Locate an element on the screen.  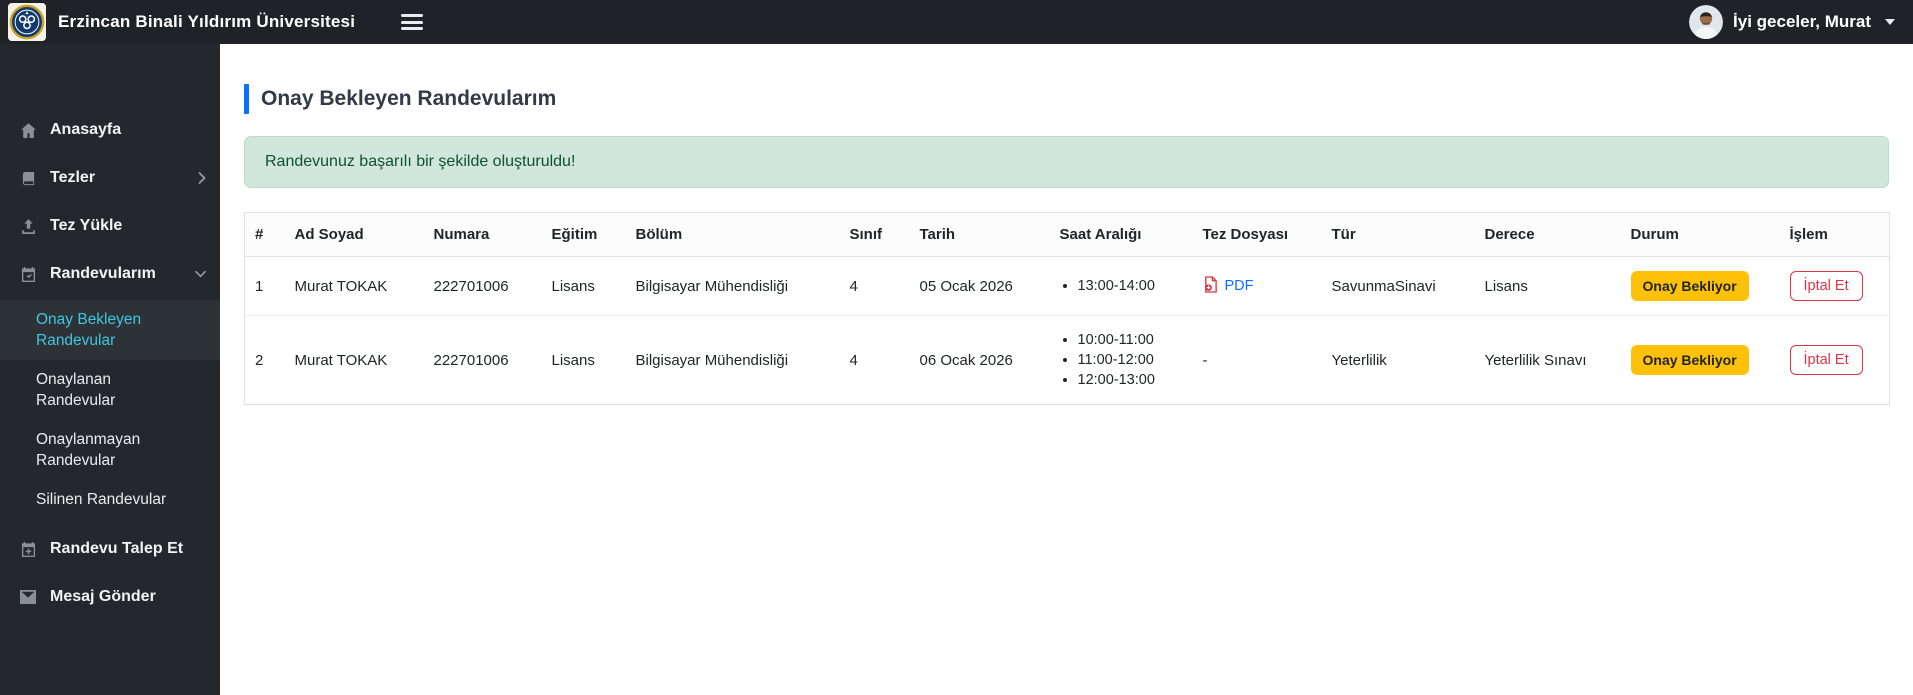
sidebar-item-label: Randevularım is located at coordinates (103, 273).